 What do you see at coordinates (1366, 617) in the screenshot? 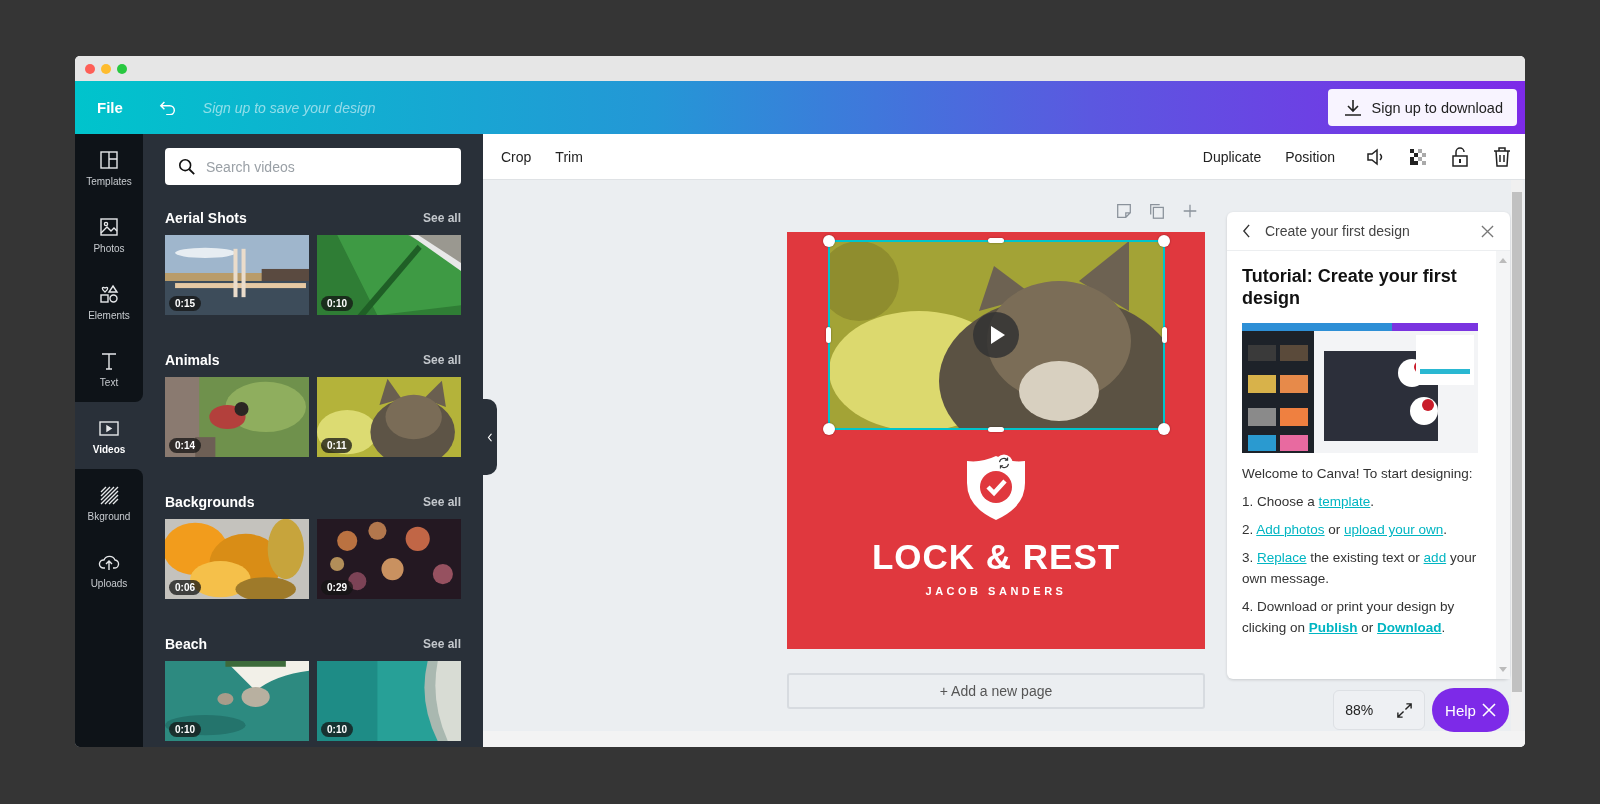
I see `tutorial-step: 4. Download or print your design by clicking on Publish or Download.` at bounding box center [1366, 617].